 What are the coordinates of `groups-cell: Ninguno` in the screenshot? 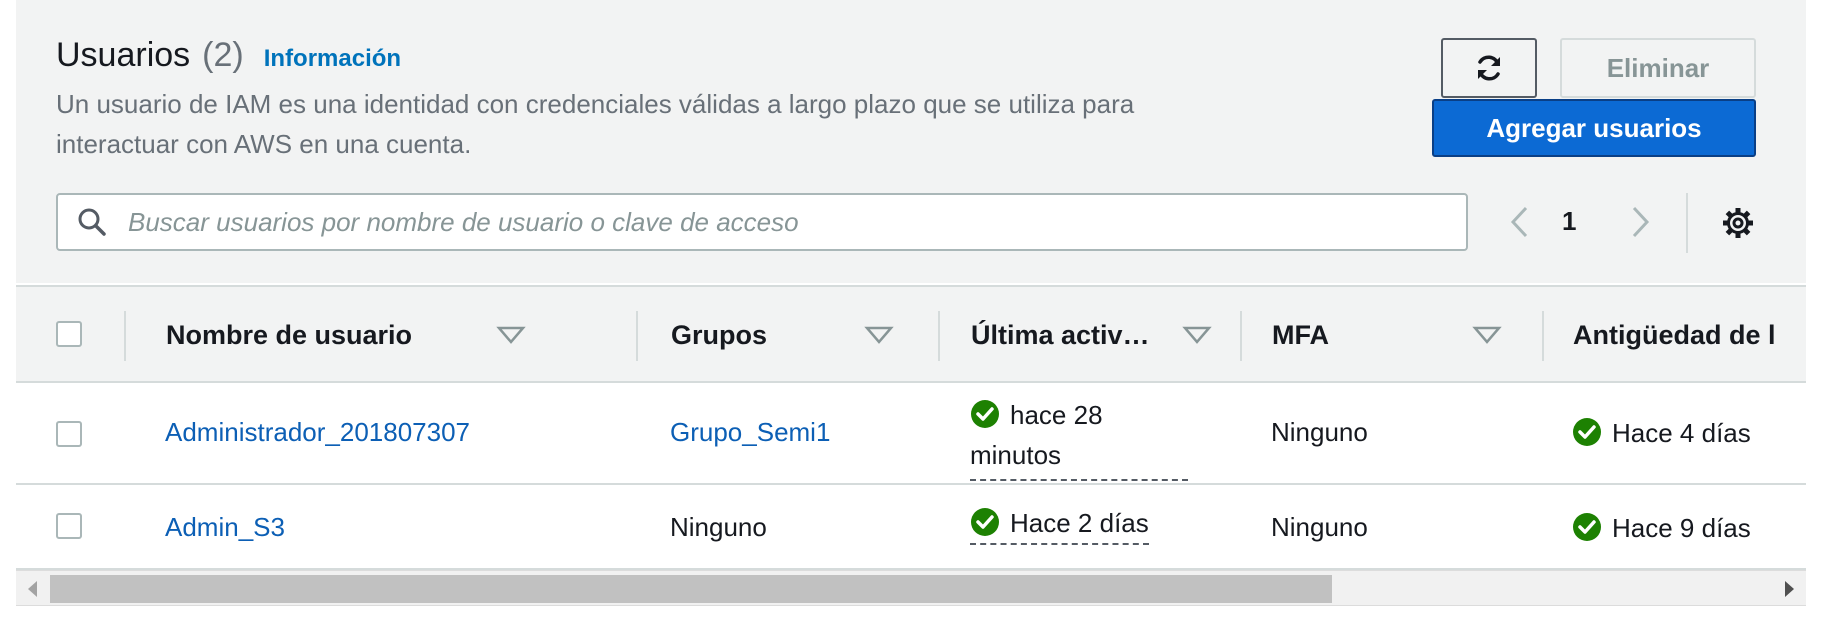 It's located at (718, 527).